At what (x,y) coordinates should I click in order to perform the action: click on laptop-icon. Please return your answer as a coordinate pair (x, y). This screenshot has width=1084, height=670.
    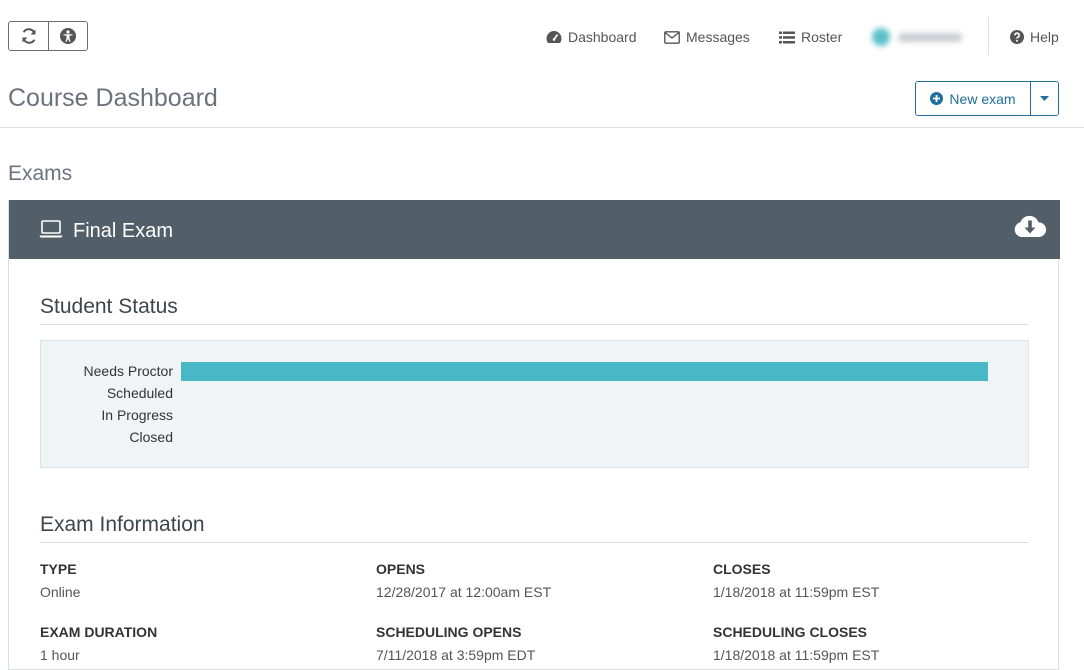
    Looking at the image, I should click on (51, 229).